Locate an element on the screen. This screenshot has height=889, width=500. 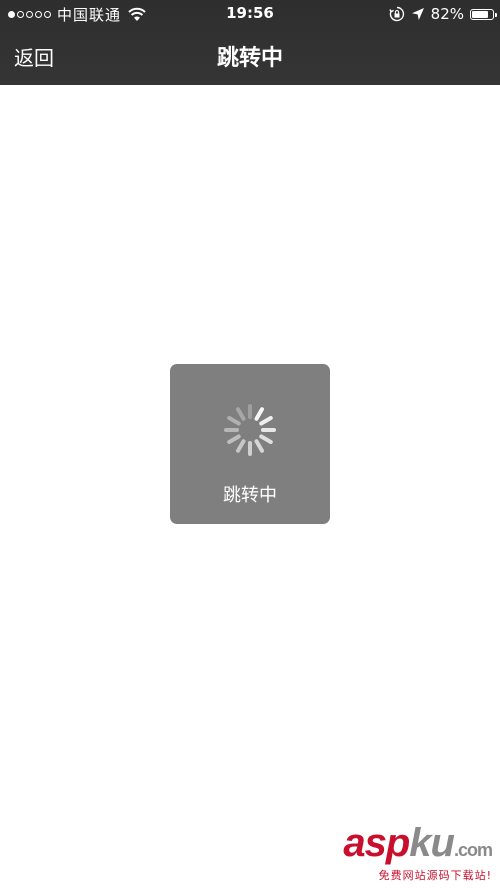
watermark-asp: asp is located at coordinates (376, 843).